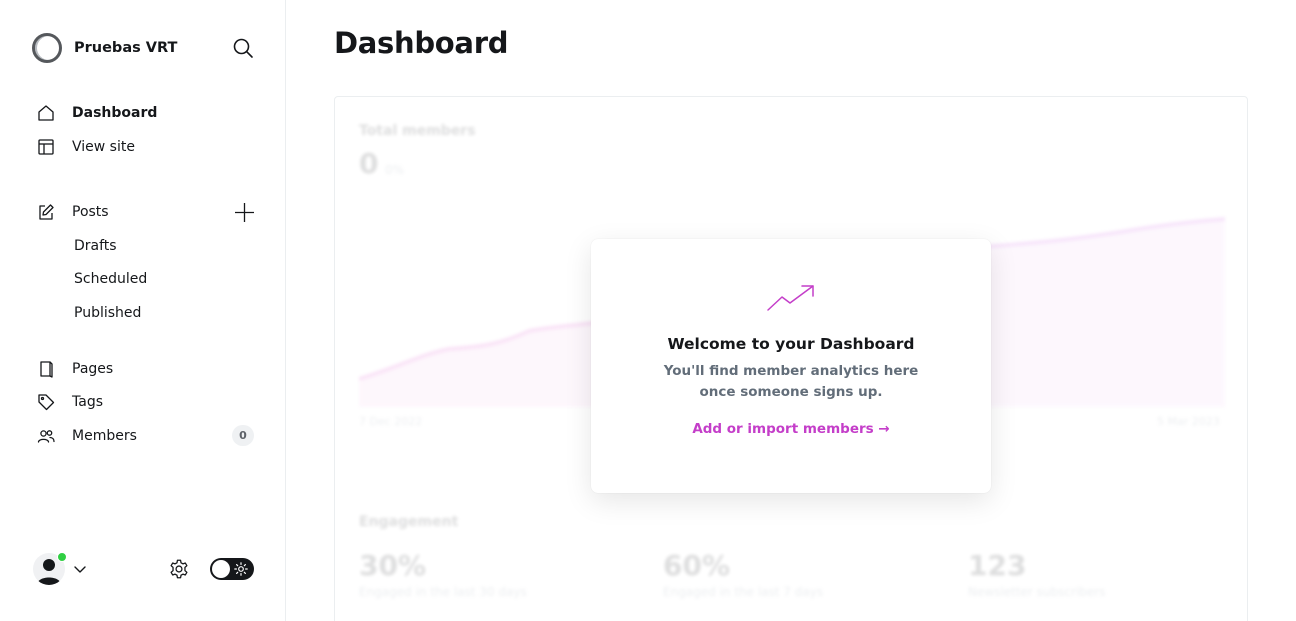 The height and width of the screenshot is (621, 1296). I want to click on nav-dashboard: Dashboard, so click(96, 113).